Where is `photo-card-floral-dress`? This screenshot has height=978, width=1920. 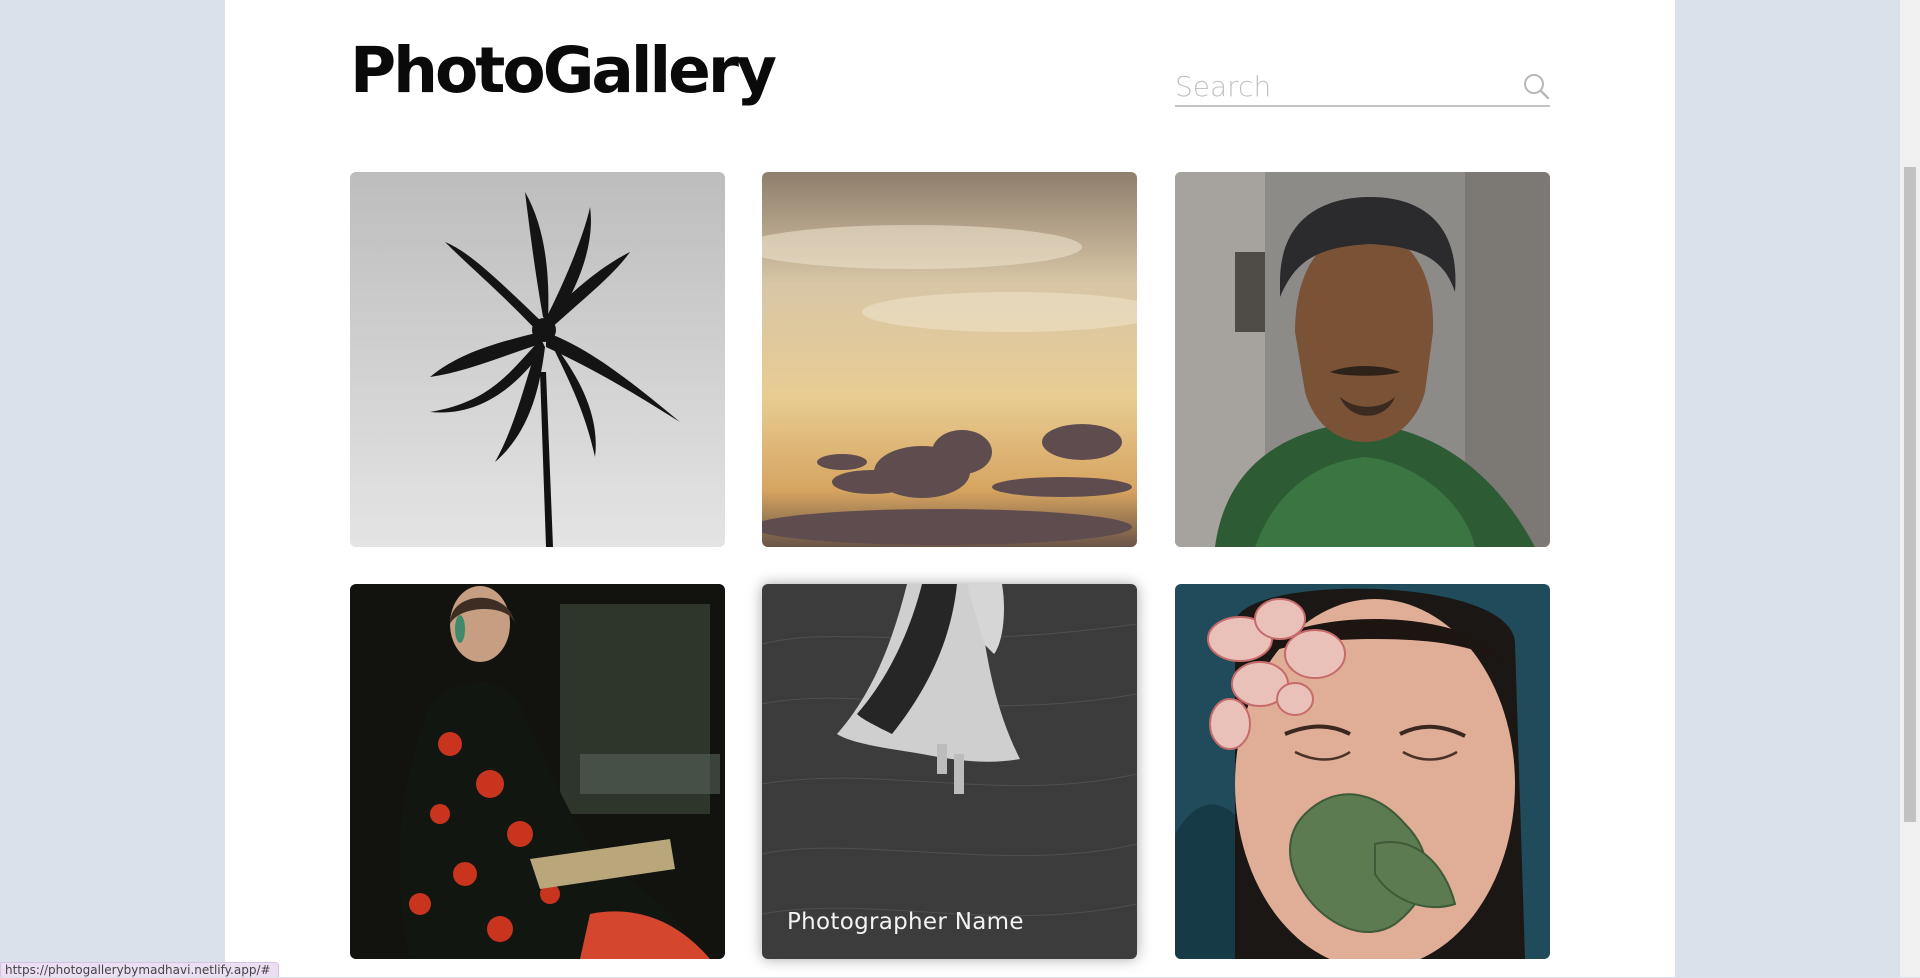
photo-card-floral-dress is located at coordinates (537, 771).